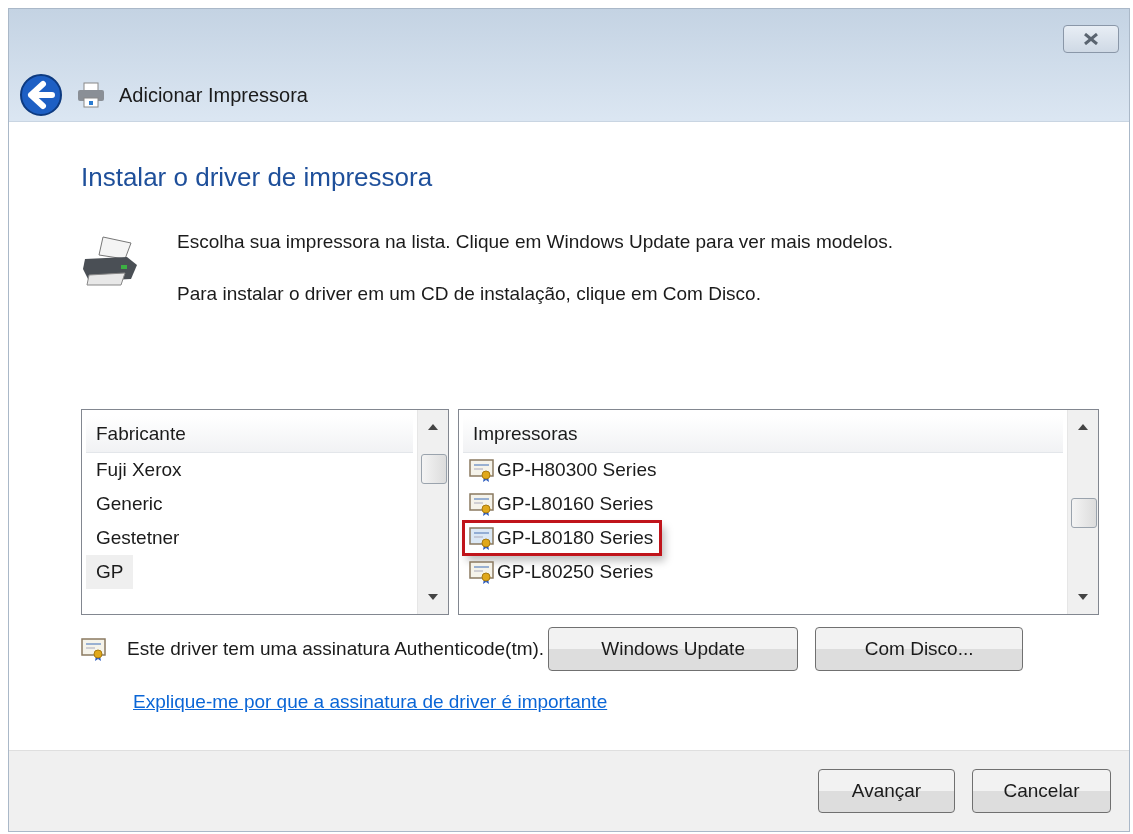 The height and width of the screenshot is (834, 1133). What do you see at coordinates (673, 649) in the screenshot?
I see `windows-update-button: Windows Update` at bounding box center [673, 649].